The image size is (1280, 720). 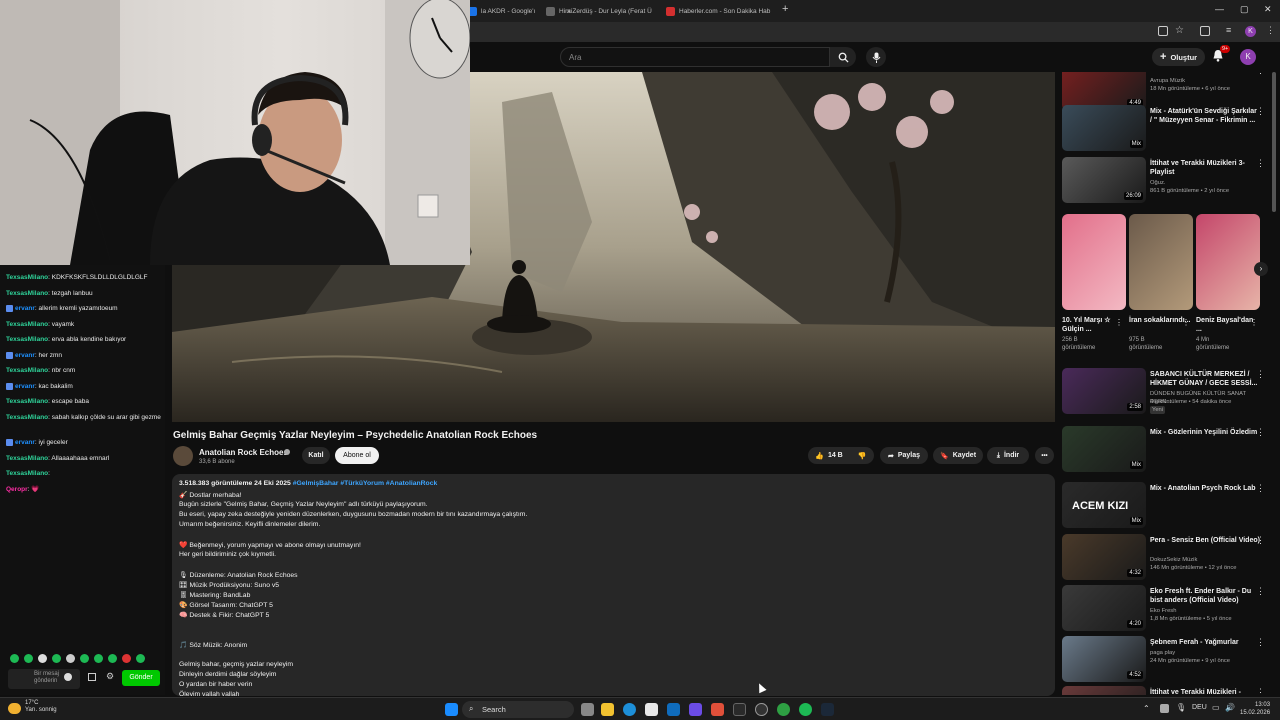 What do you see at coordinates (1261, 269) in the screenshot?
I see `shorts-next-arrow-icon: ›` at bounding box center [1261, 269].